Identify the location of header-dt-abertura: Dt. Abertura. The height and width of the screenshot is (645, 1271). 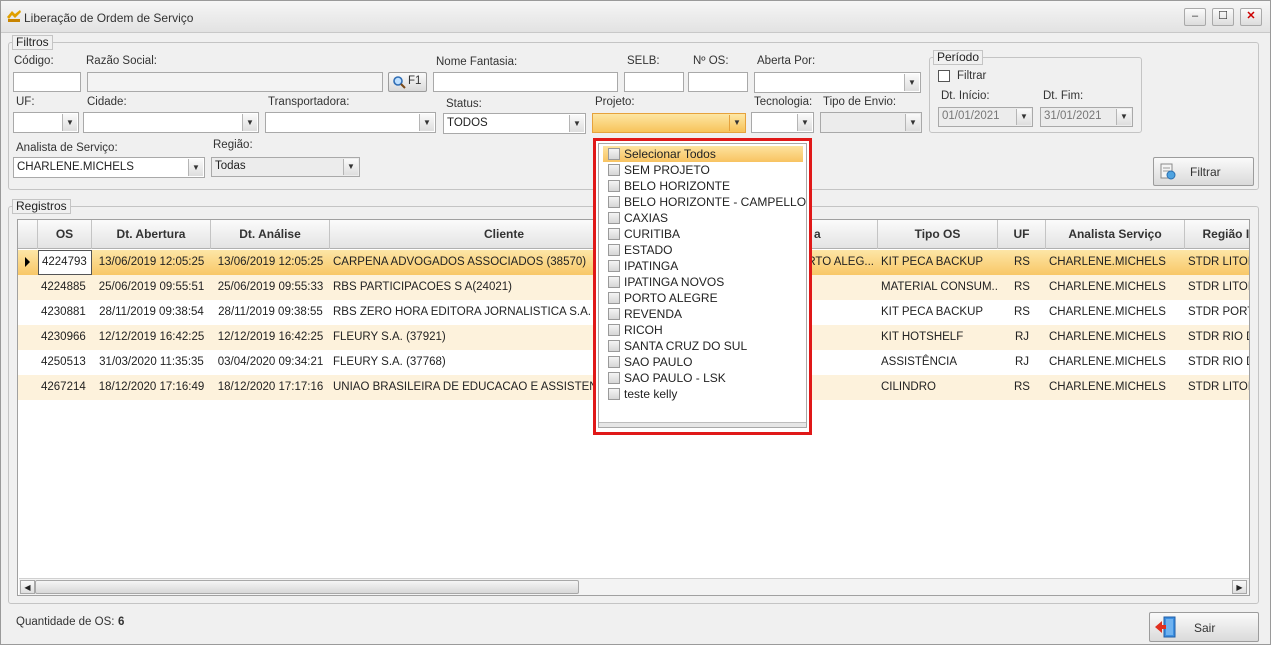
(151, 234).